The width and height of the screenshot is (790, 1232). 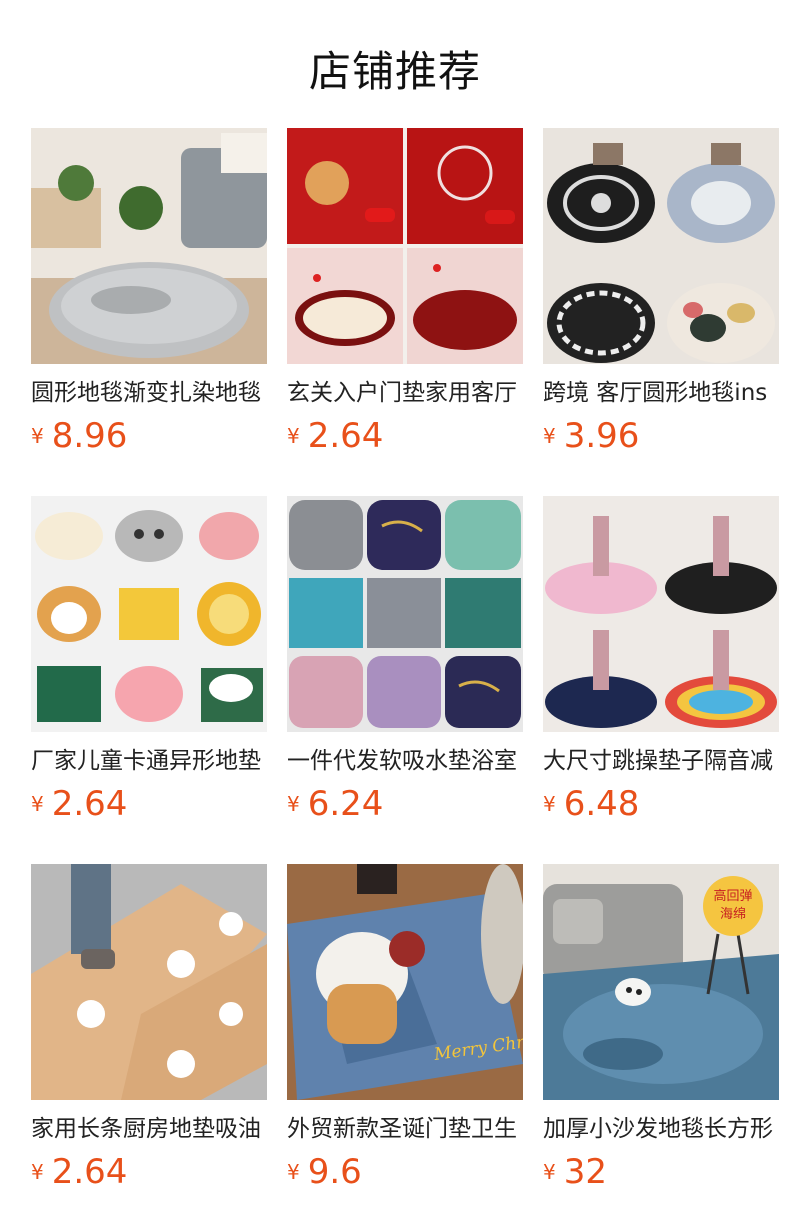 I want to click on product-card: 家用长条厨房地垫吸油 ¥2.64, so click(x=149, y=1028).